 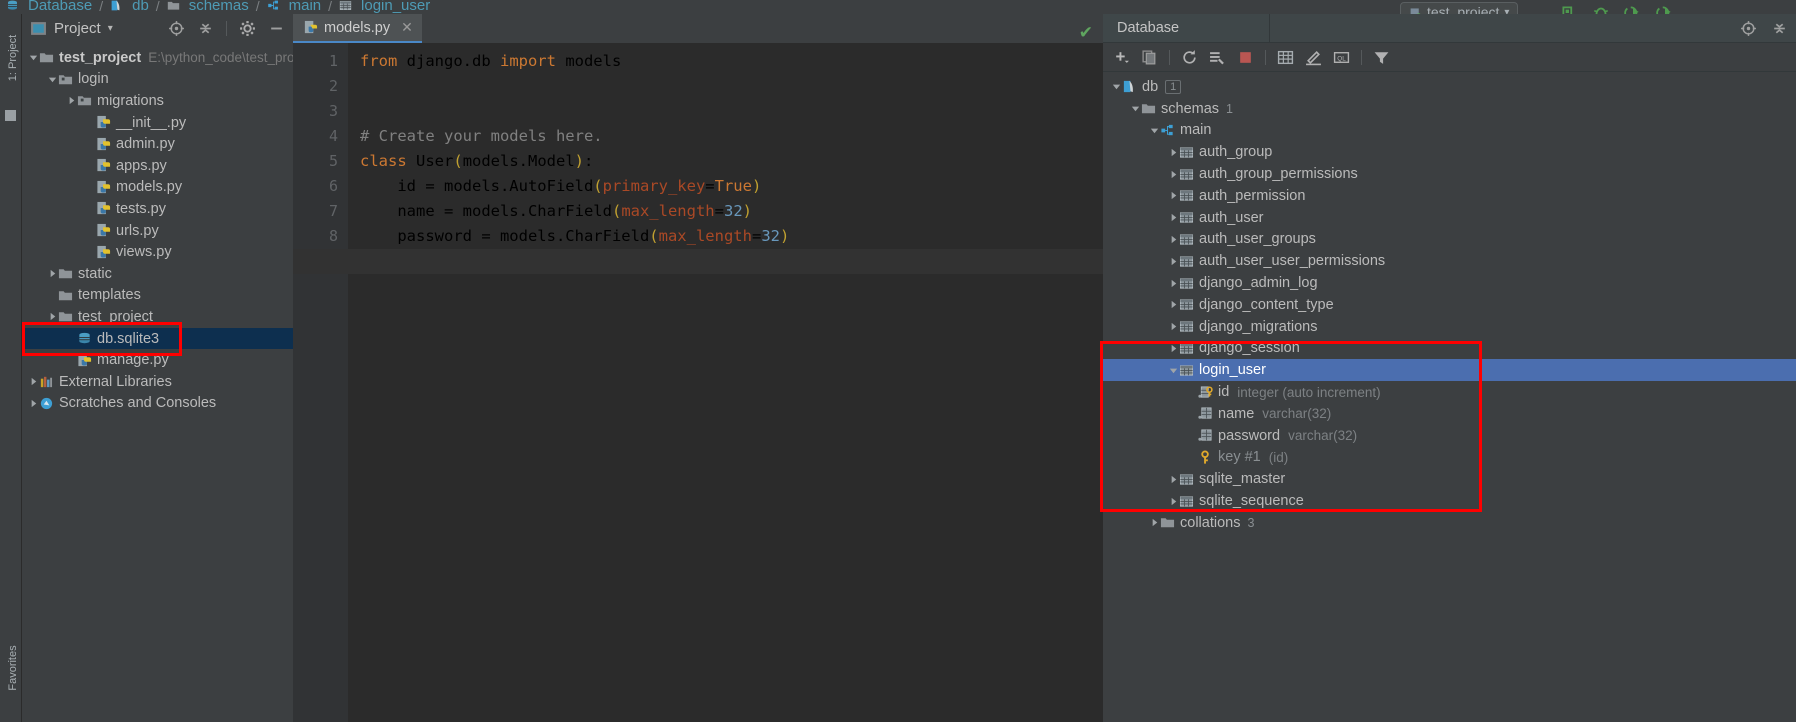 I want to click on project-tree-row: manage.py, so click(x=157, y=360).